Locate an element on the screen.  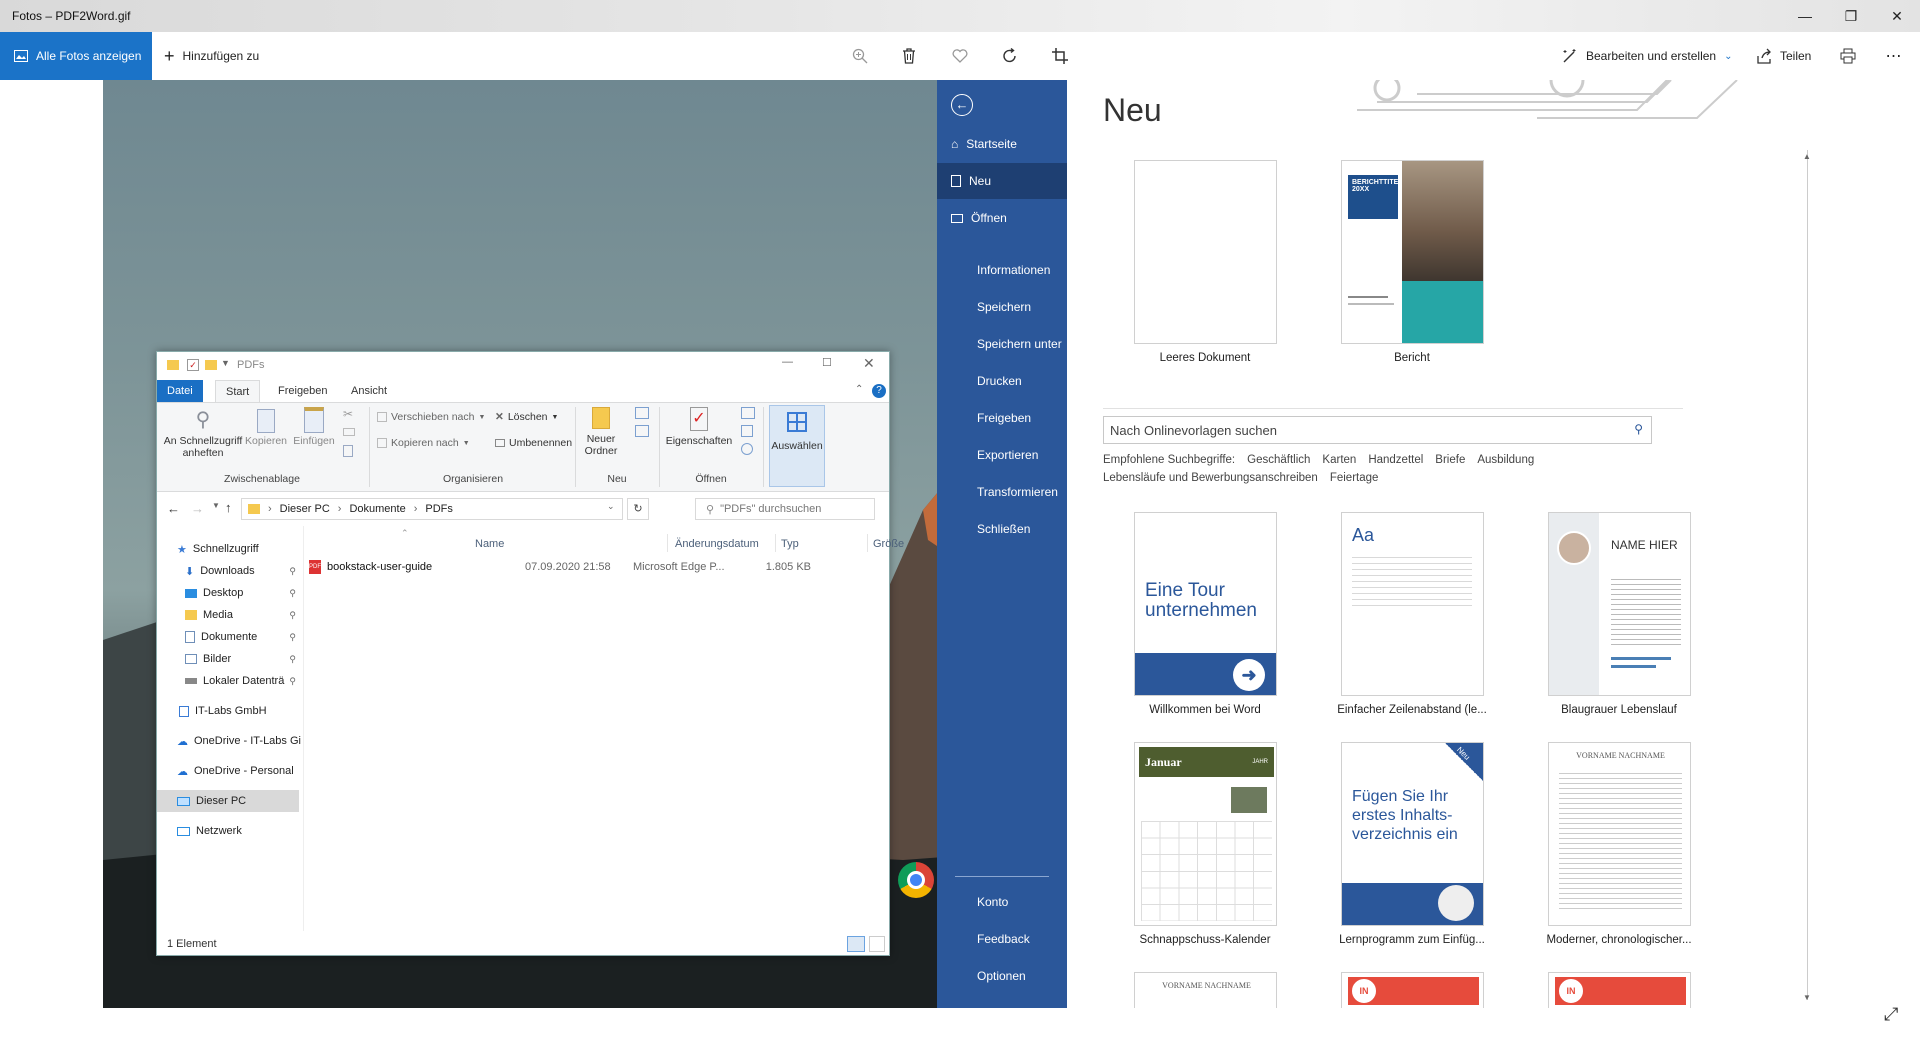
edit-create-button: Bearbeiten und erstellen ⌄ is located at coordinates (1647, 56).